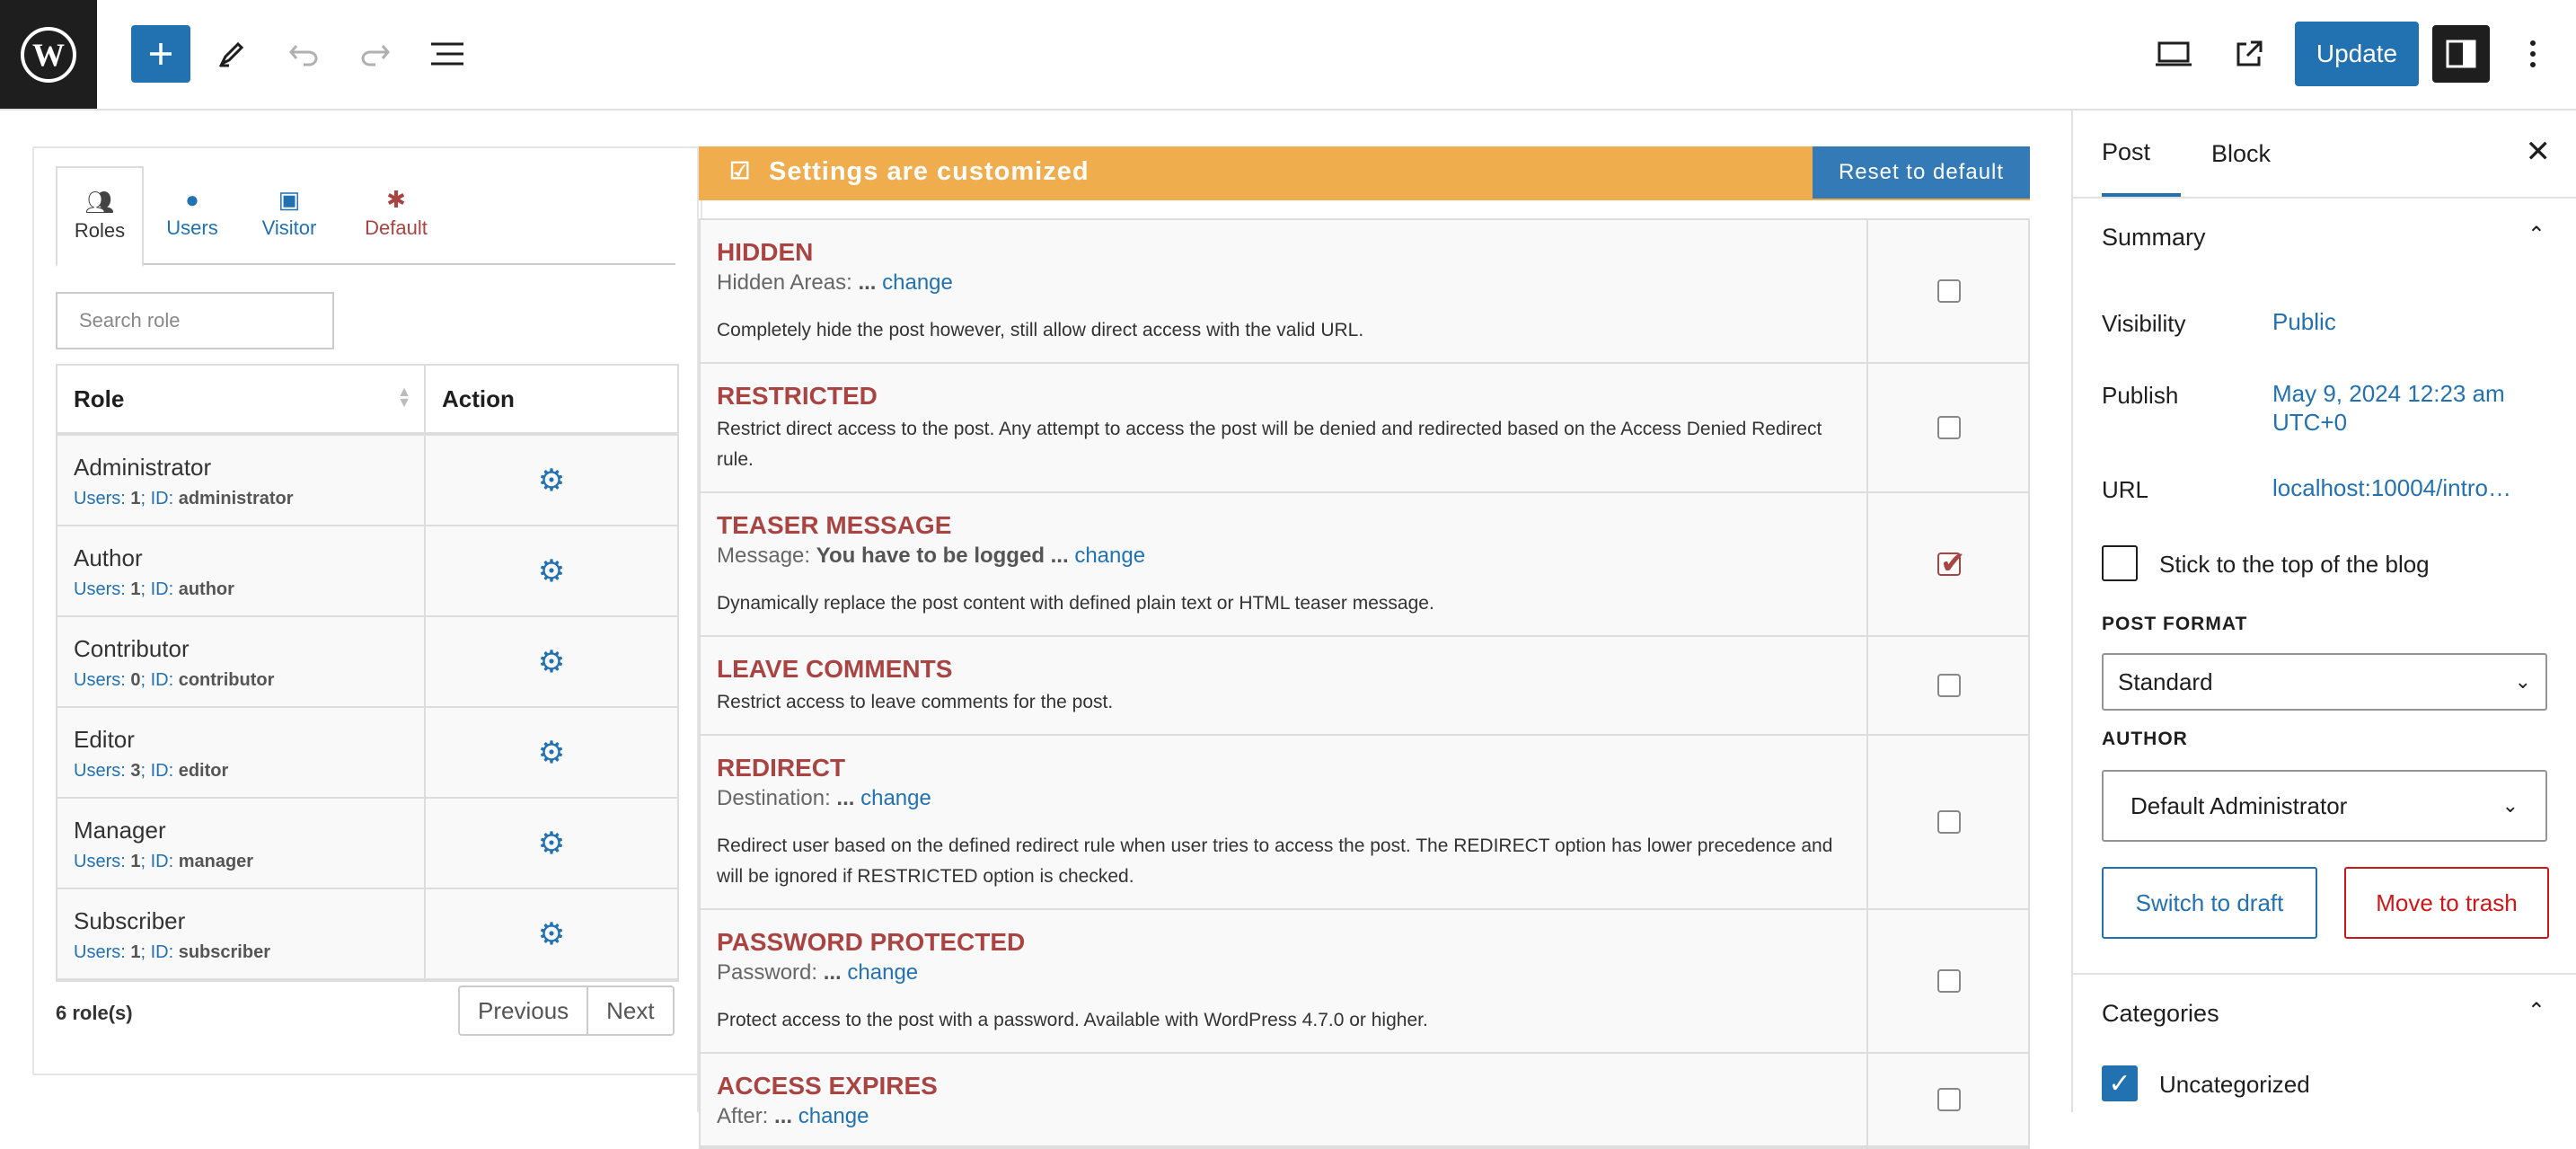  Describe the element at coordinates (1921, 172) in the screenshot. I see `reset-to-default-button: Reset to default` at that location.